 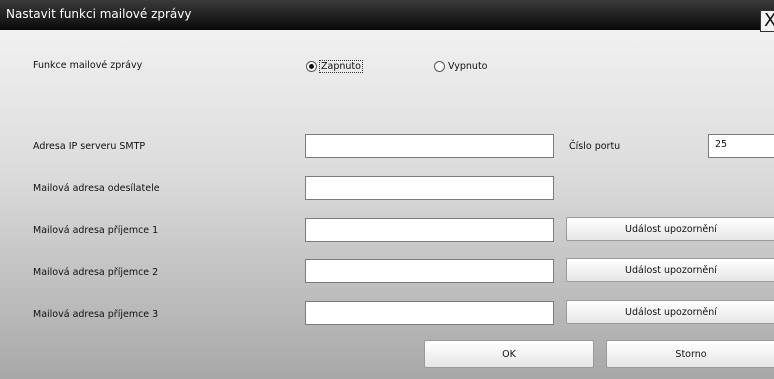 I want to click on cancel-button: Storno, so click(x=690, y=354).